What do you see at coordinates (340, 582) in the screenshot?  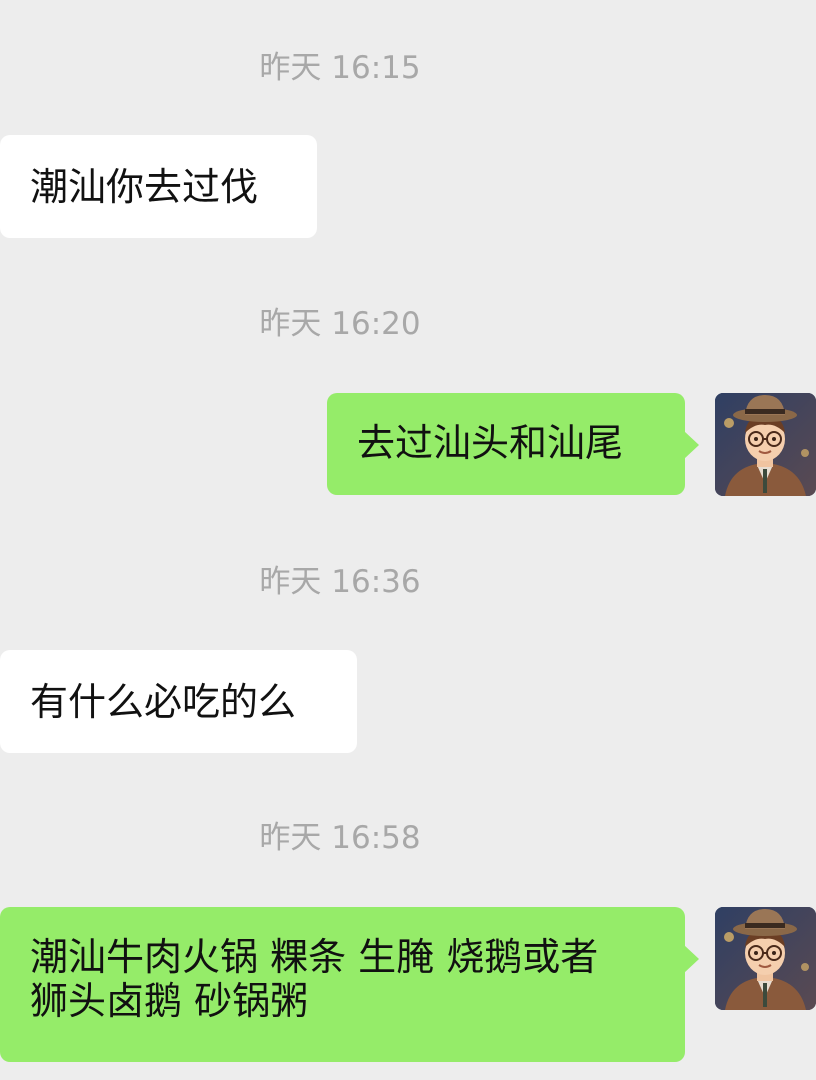 I see `timestamp: 昨天 16:36` at bounding box center [340, 582].